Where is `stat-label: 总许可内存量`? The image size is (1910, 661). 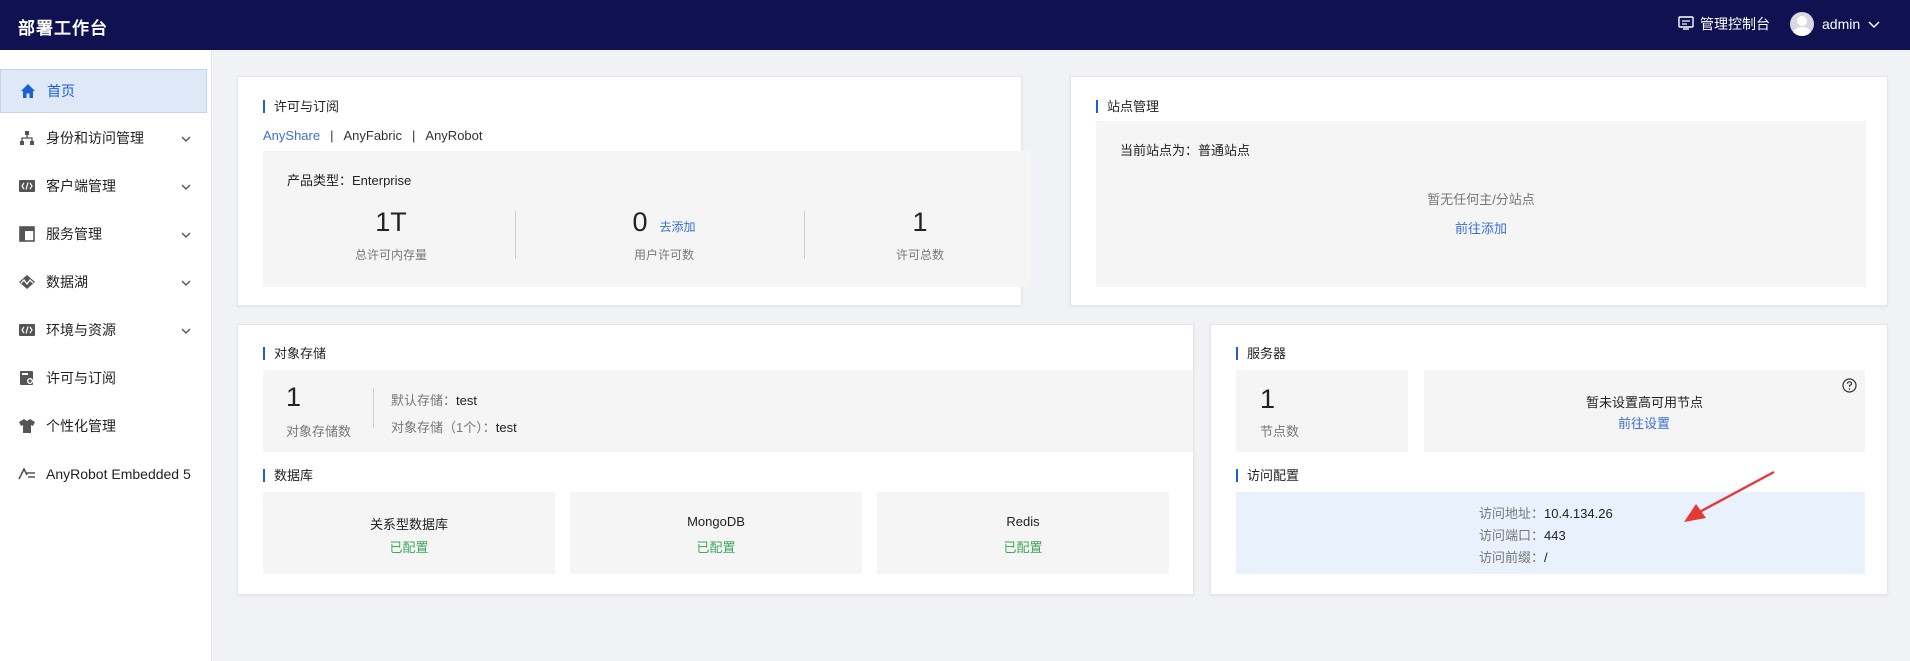
stat-label: 总许可内存量 is located at coordinates (390, 255).